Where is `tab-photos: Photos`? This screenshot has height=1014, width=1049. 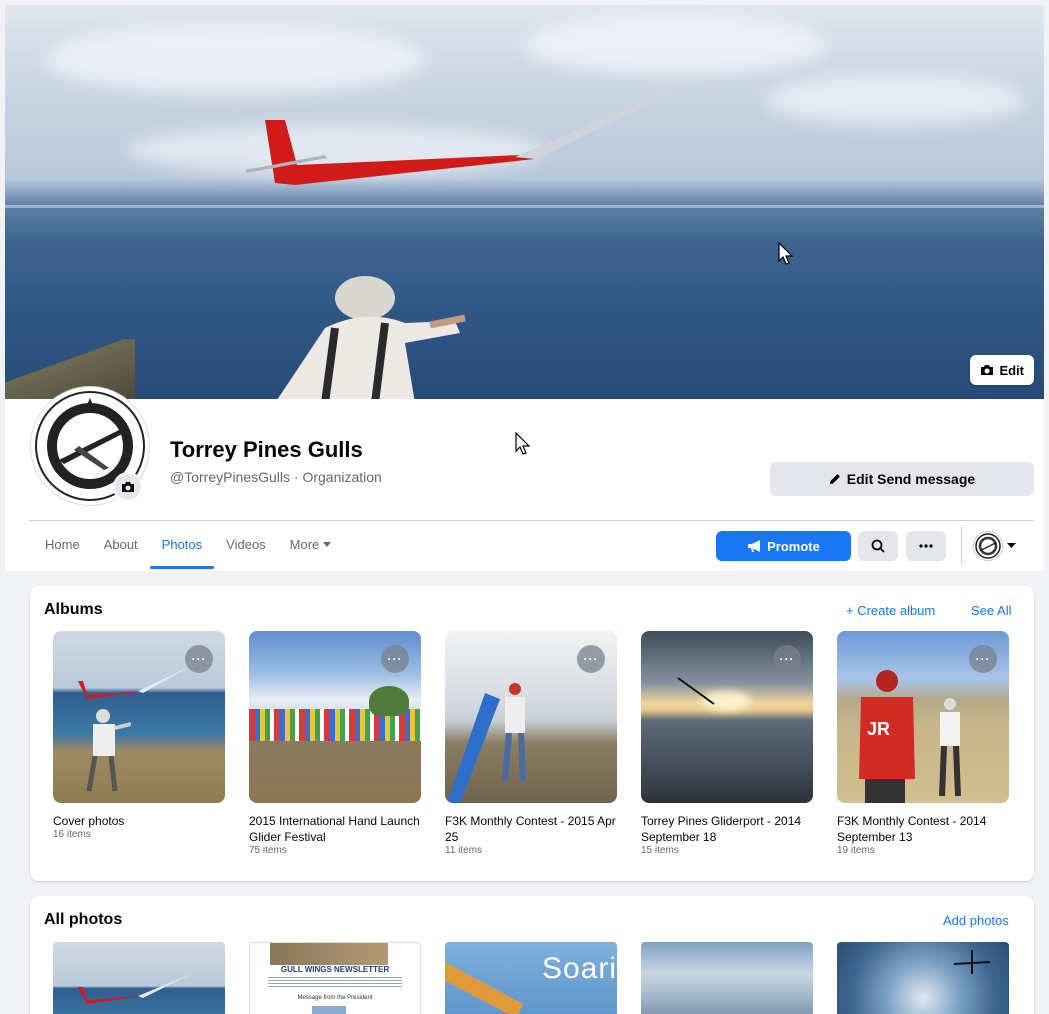 tab-photos: Photos is located at coordinates (182, 545).